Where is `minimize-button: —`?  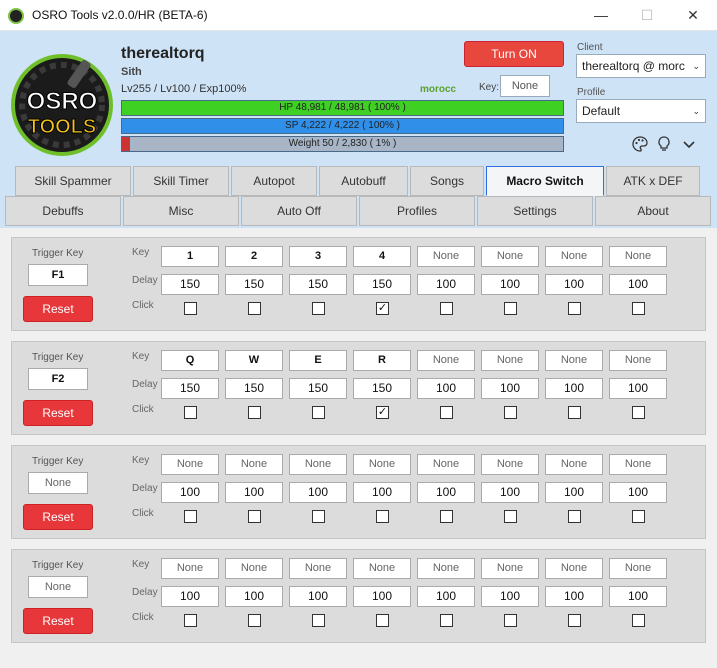
minimize-button: — is located at coordinates (601, 15).